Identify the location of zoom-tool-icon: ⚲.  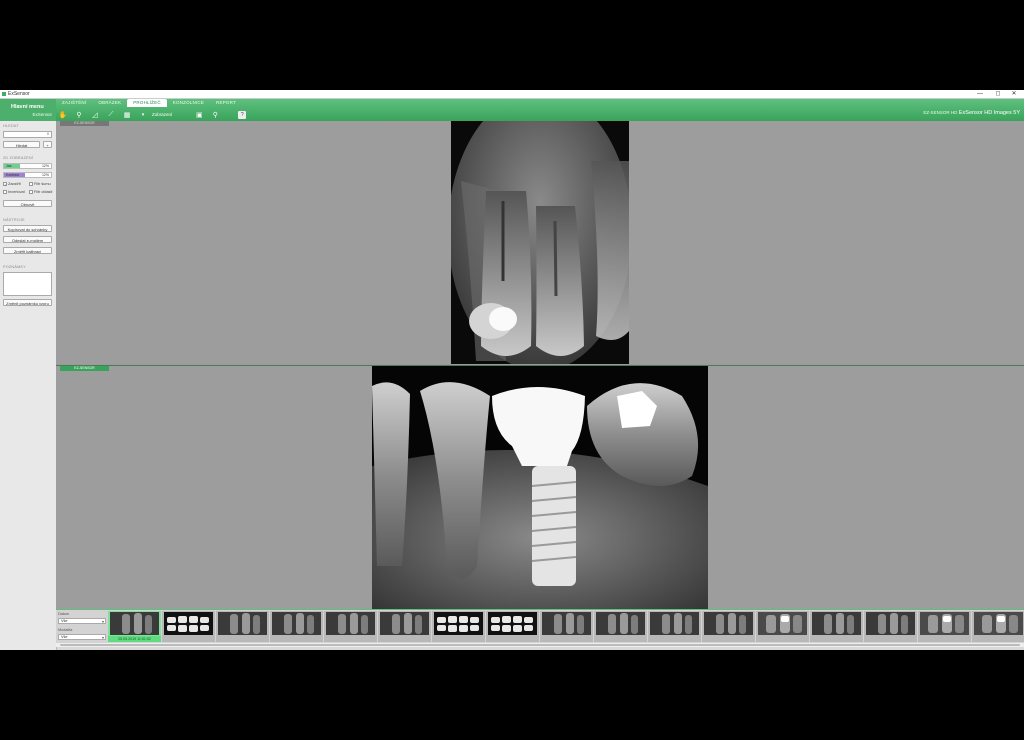
(79, 115).